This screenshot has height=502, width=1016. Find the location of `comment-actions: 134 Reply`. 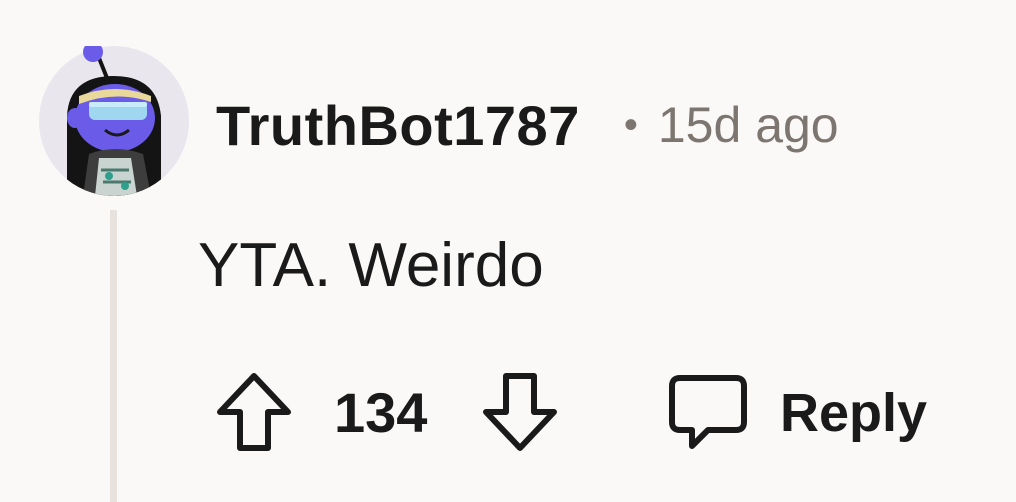

comment-actions: 134 Reply is located at coordinates (604, 413).